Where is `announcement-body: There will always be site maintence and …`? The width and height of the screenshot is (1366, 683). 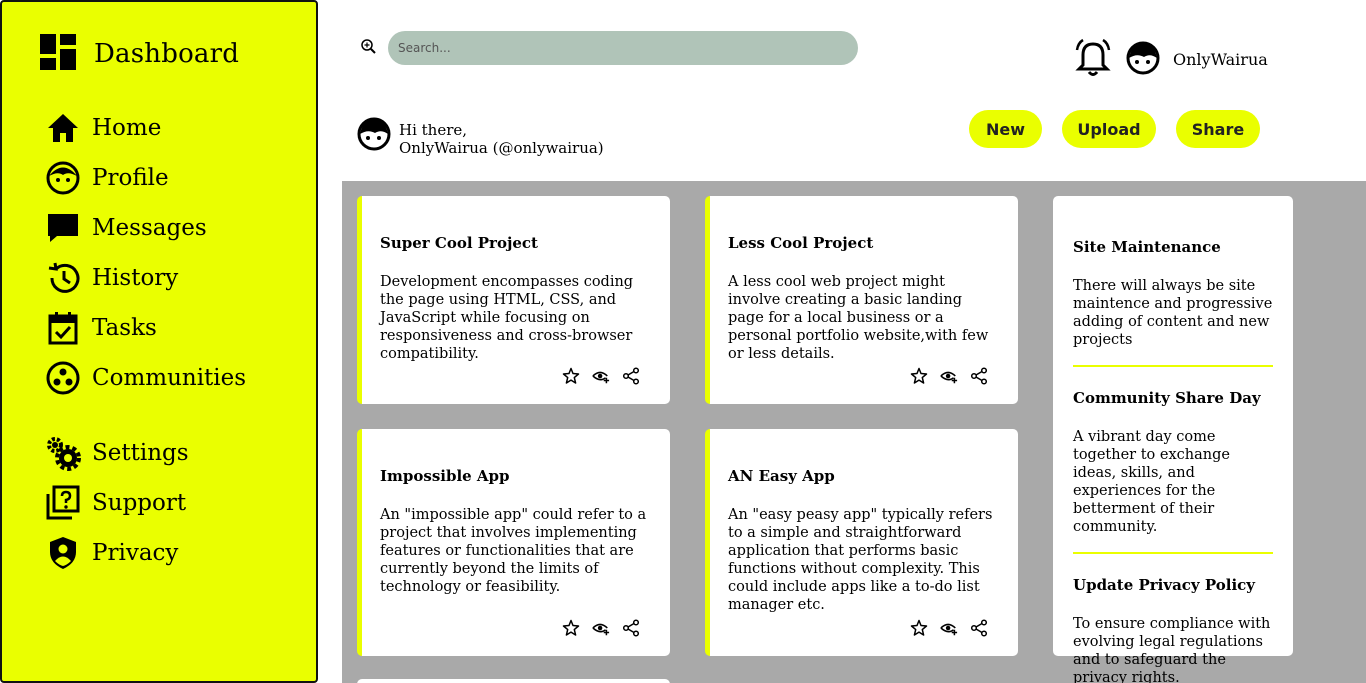 announcement-body: There will always be site maintence and … is located at coordinates (1173, 313).